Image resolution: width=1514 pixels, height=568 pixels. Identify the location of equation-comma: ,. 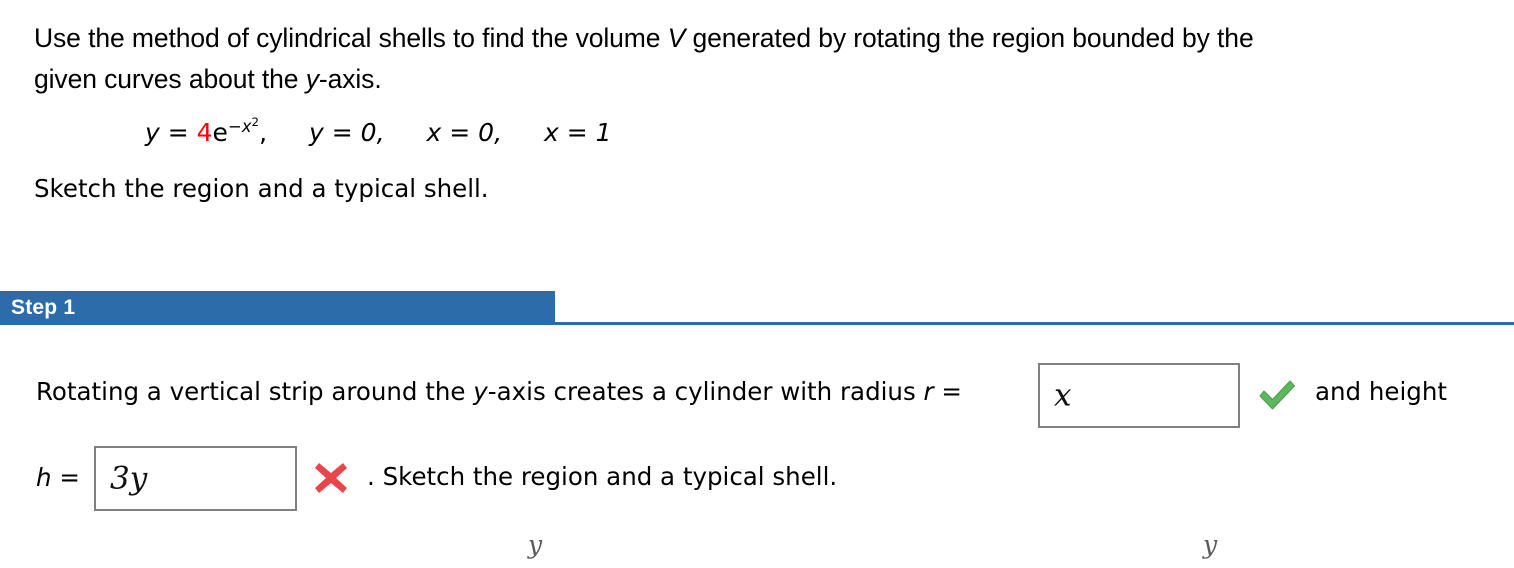
(263, 132).